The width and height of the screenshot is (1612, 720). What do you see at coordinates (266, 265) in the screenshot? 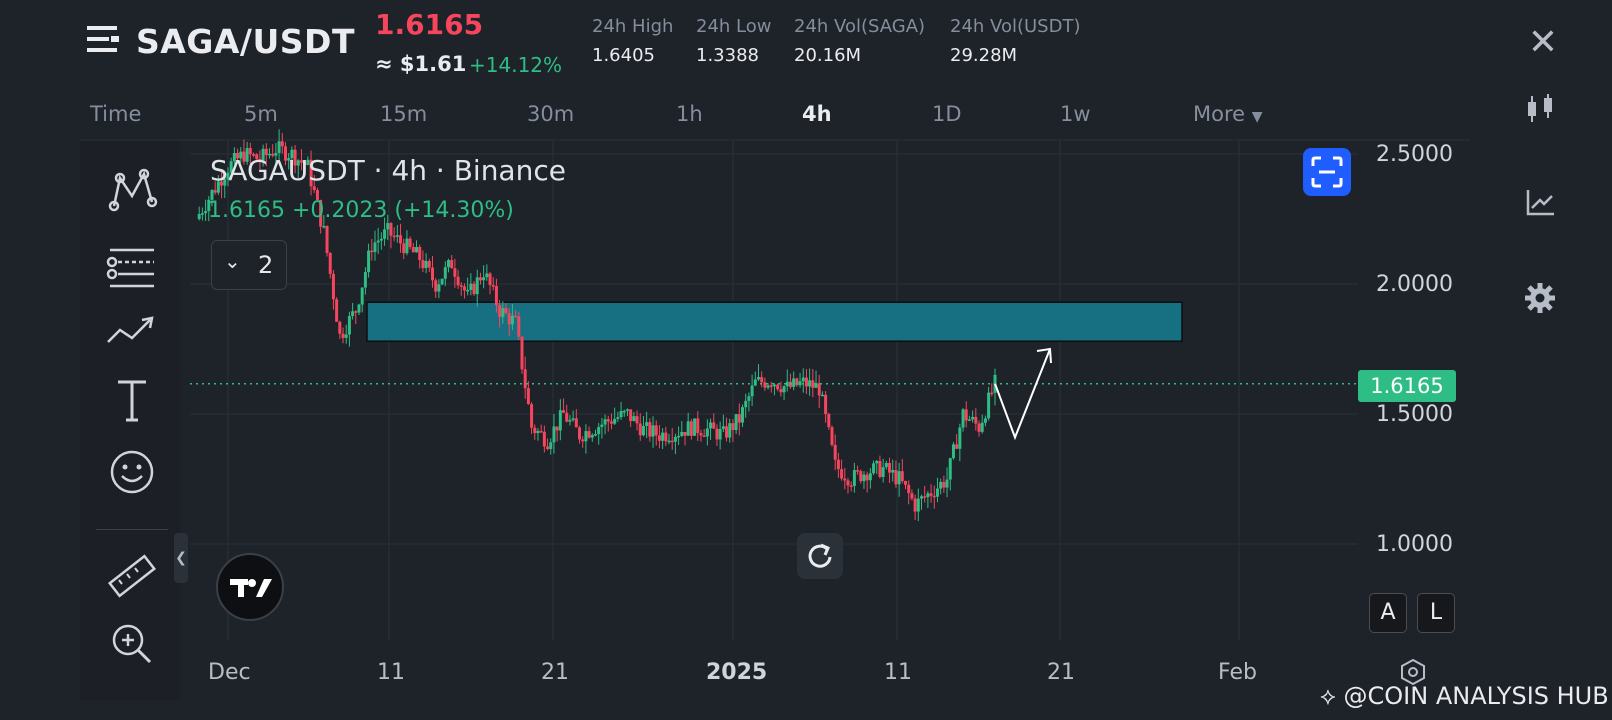
I see `indicator-count: 2` at bounding box center [266, 265].